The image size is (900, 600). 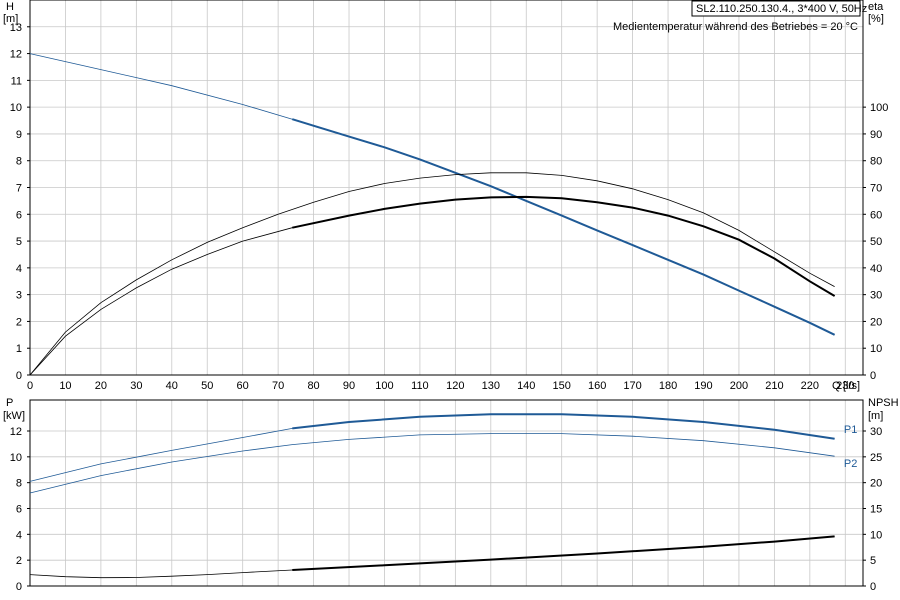 I want to click on x-tick-label: 60, so click(x=243, y=386).